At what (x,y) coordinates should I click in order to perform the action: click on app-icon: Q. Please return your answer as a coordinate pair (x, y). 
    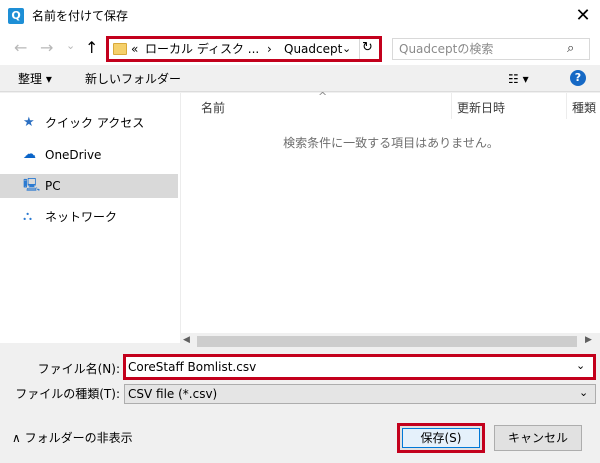
    Looking at the image, I should click on (16, 16).